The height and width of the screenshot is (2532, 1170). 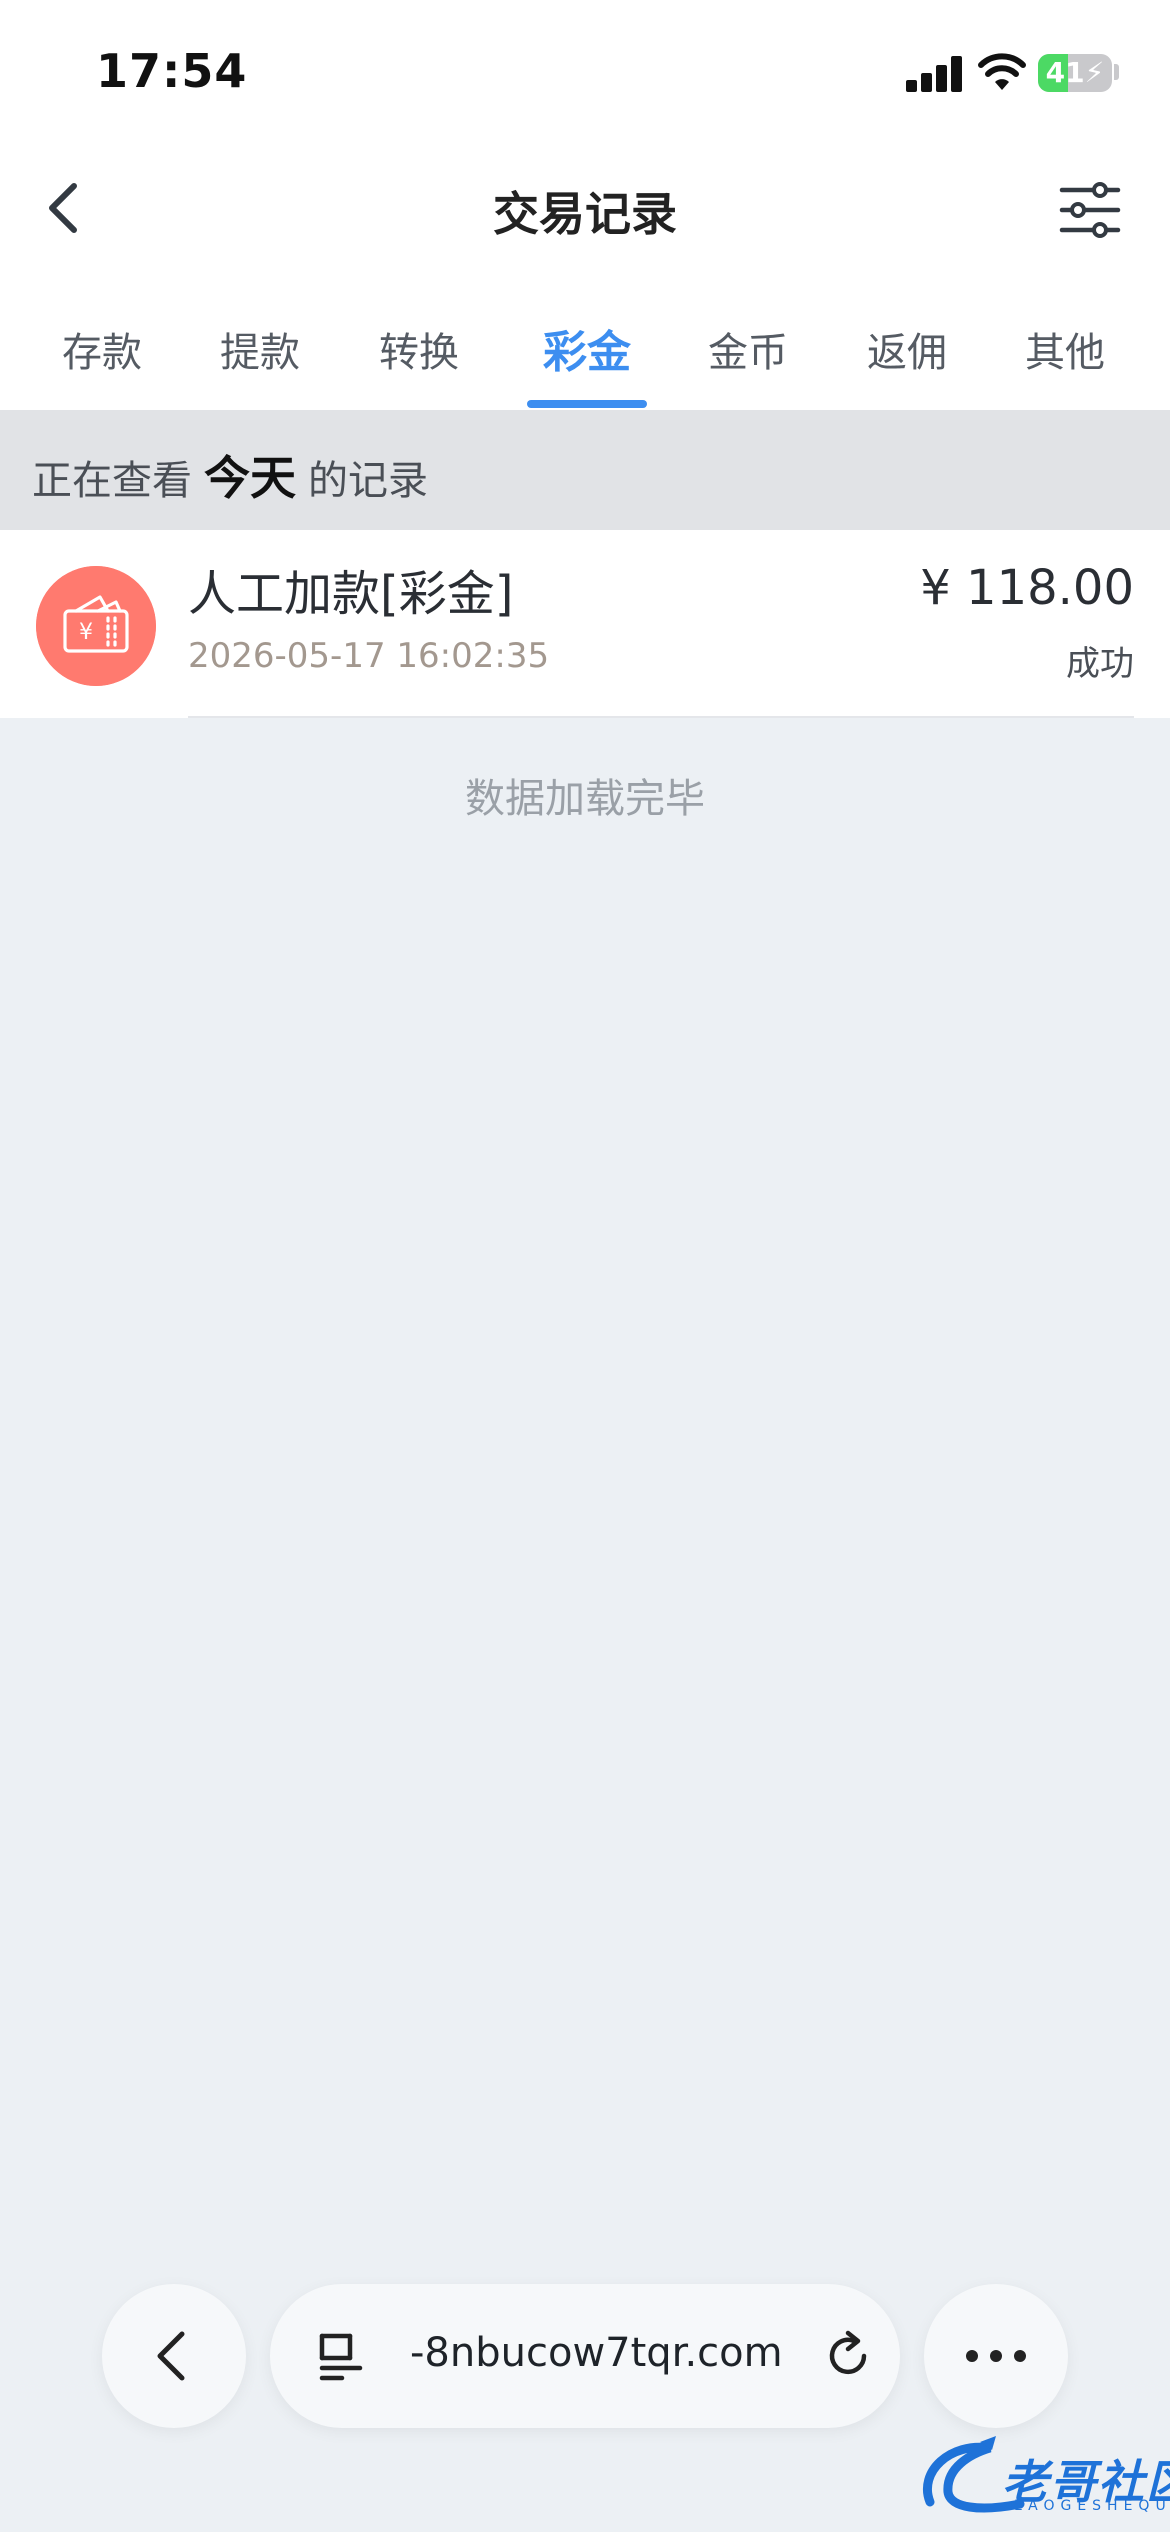 I want to click on more-dots-icon, so click(x=996, y=2356).